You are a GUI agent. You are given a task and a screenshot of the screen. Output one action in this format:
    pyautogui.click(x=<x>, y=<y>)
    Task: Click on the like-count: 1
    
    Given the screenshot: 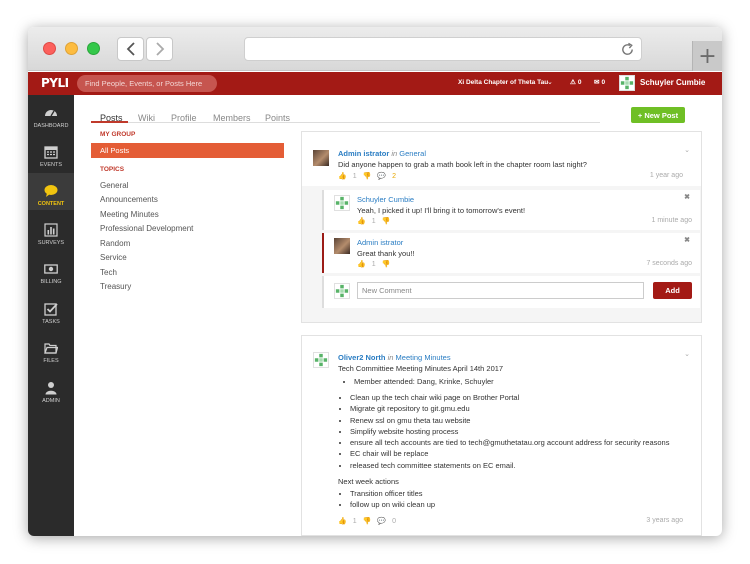 What is the action you would take?
    pyautogui.click(x=373, y=264)
    